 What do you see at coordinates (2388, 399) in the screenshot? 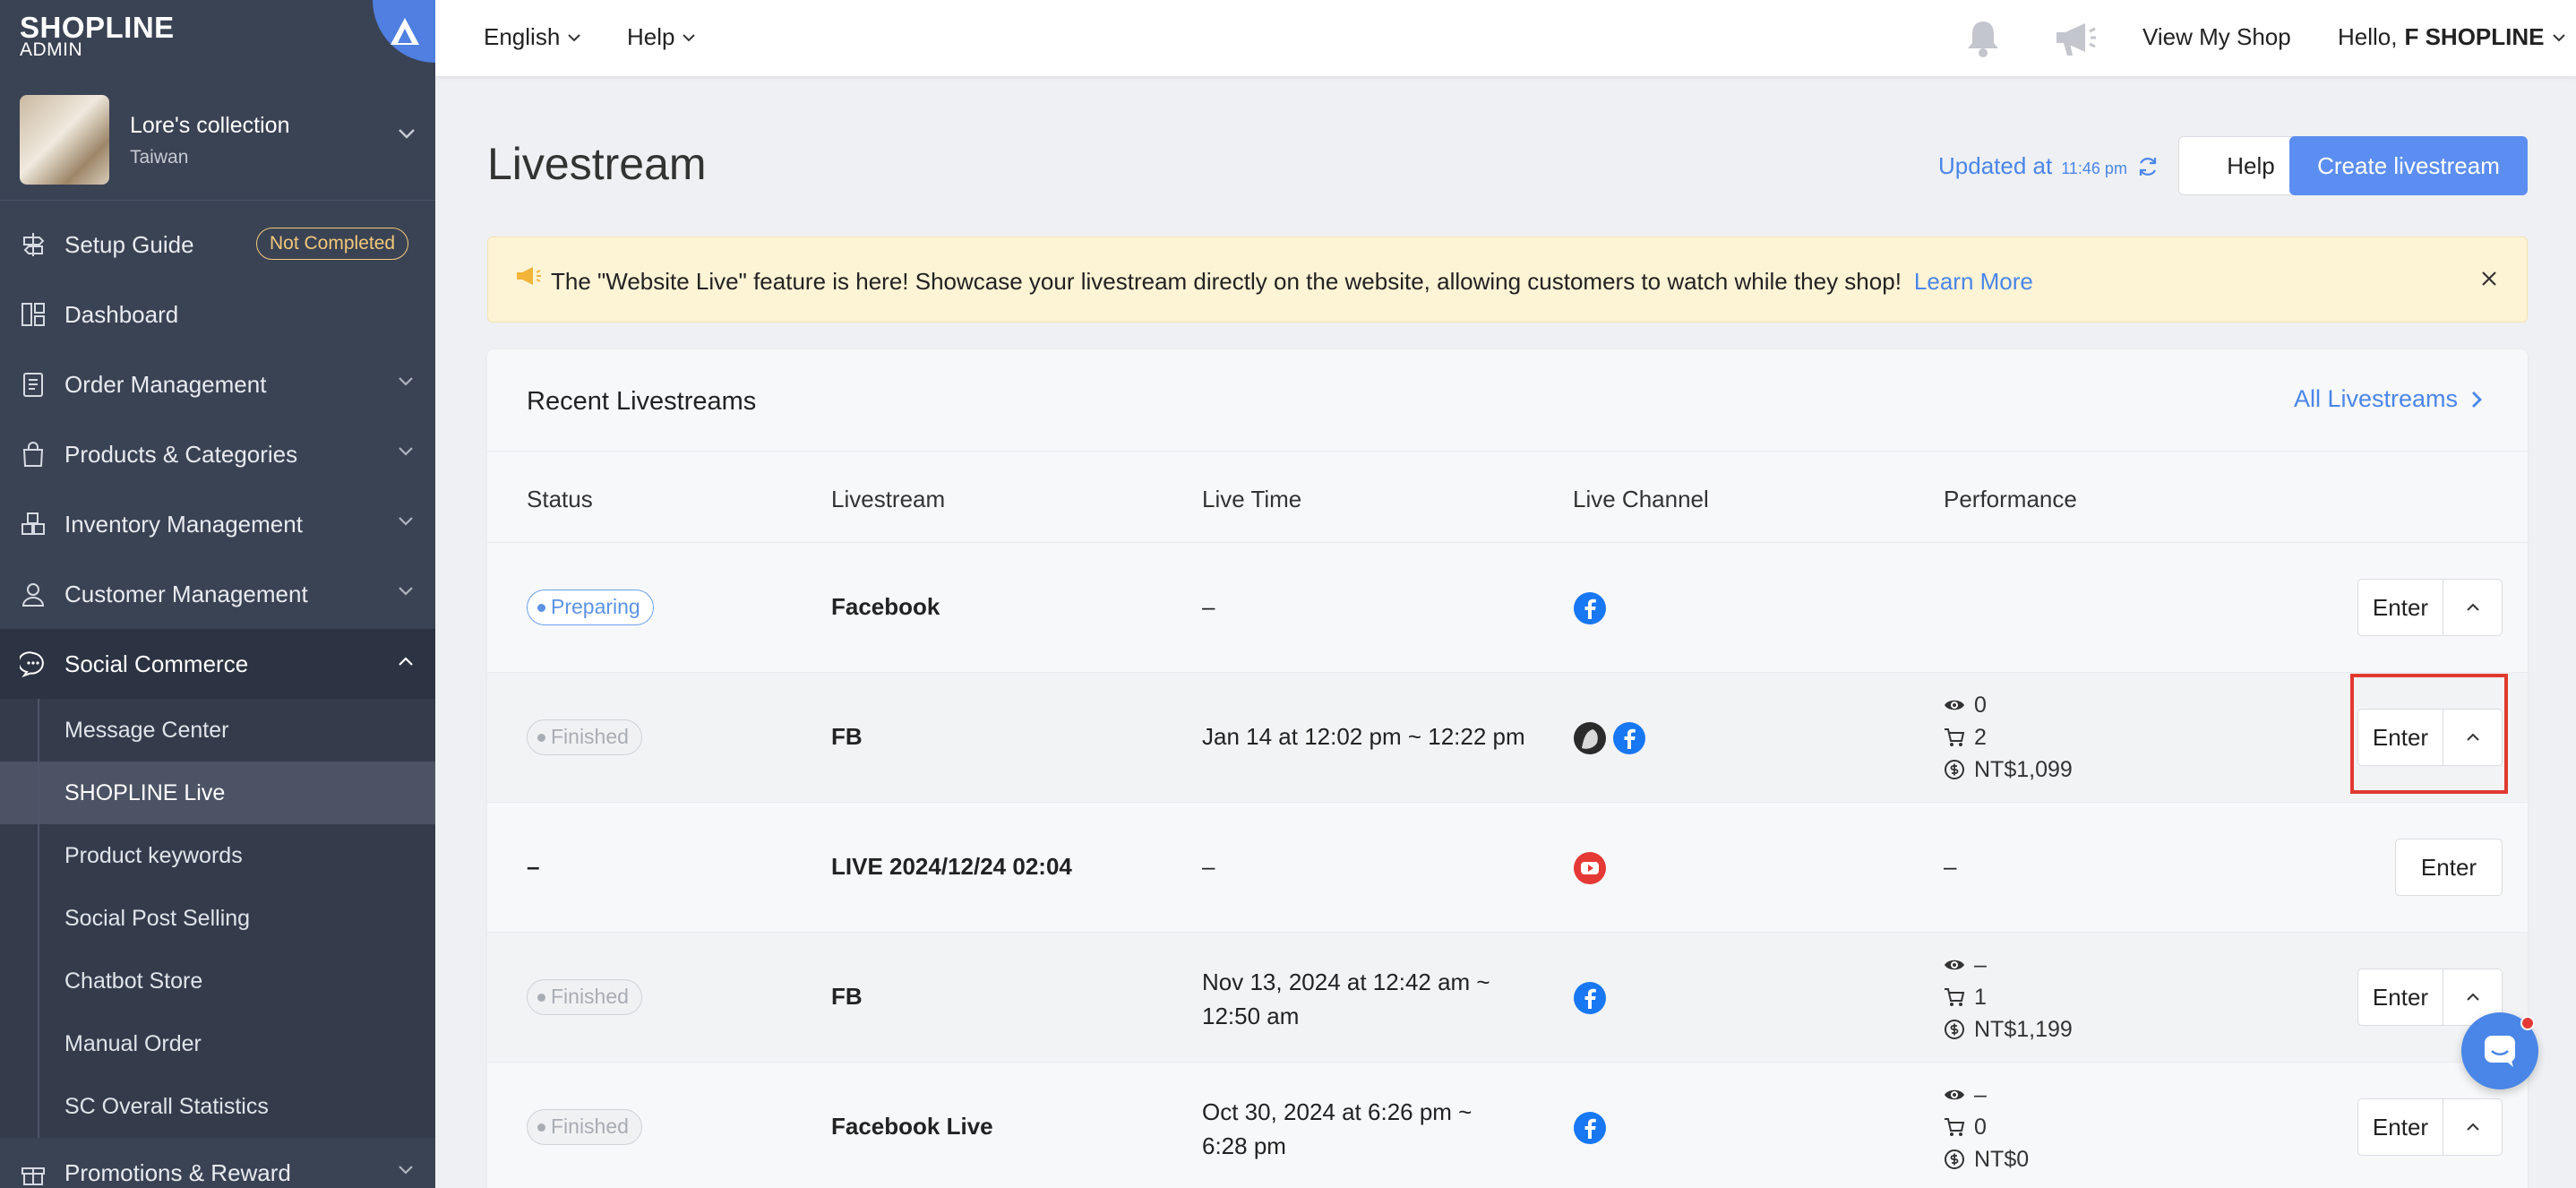
I see `all-livestreams-link: All Livestreams` at bounding box center [2388, 399].